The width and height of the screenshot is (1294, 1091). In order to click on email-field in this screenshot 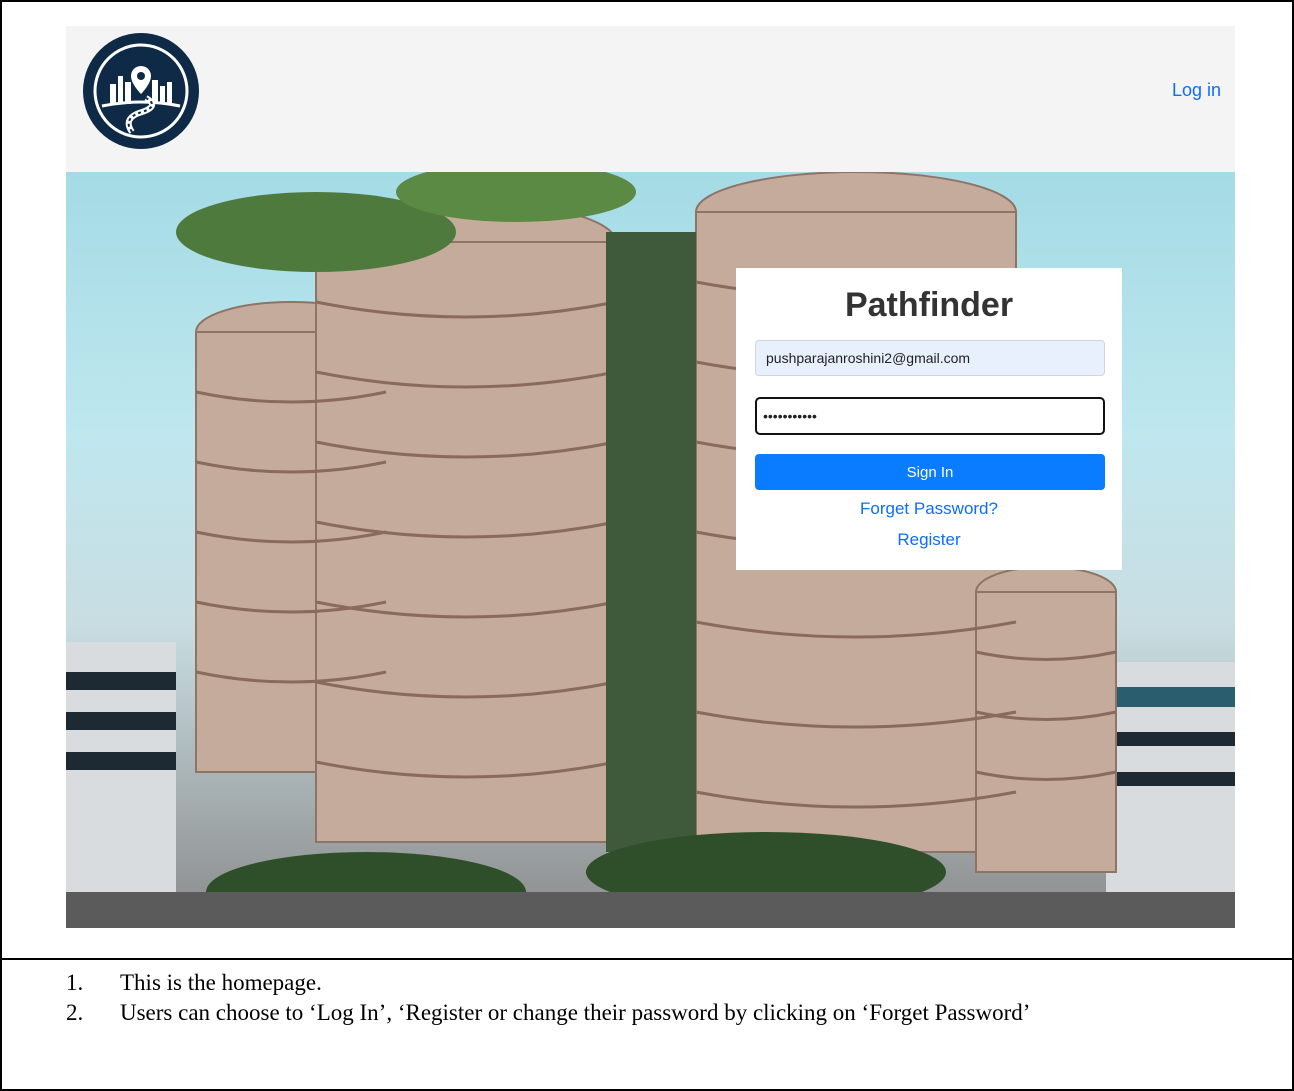, I will do `click(930, 358)`.